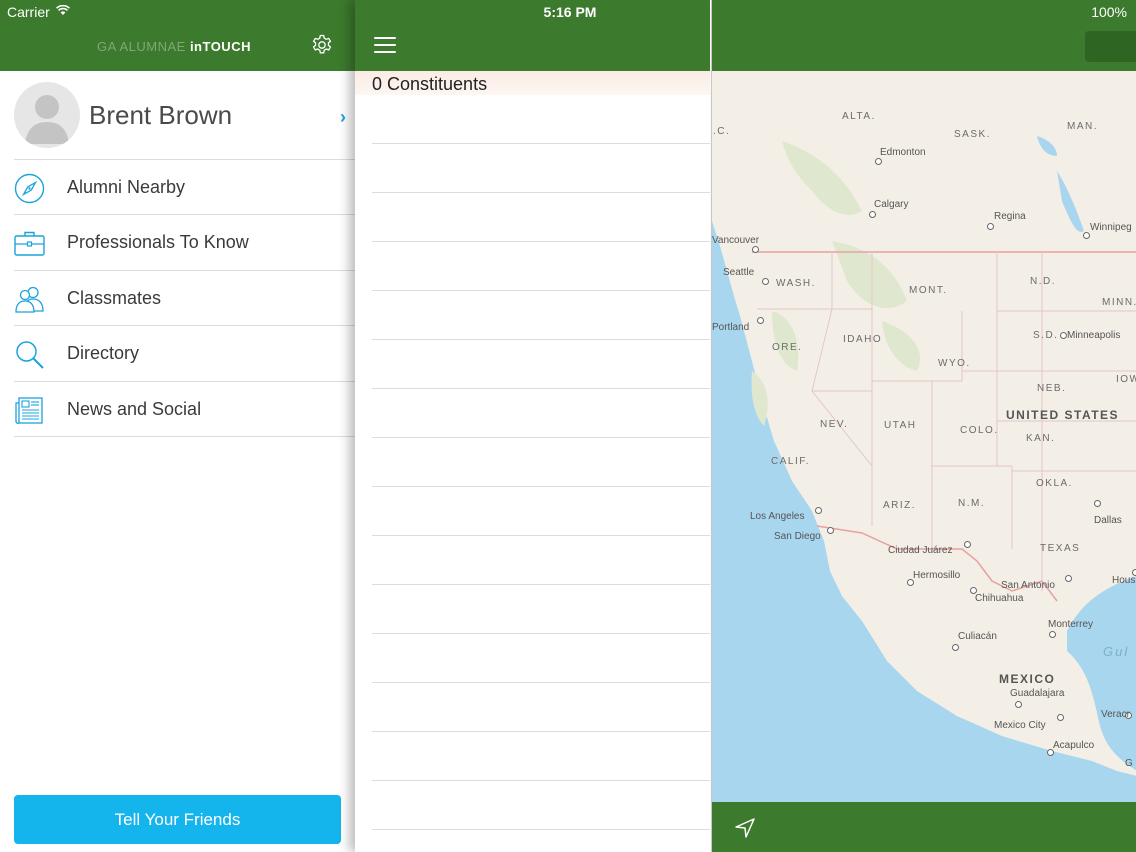  Describe the element at coordinates (731, 327) in the screenshot. I see `map-city-label: Portland` at that location.